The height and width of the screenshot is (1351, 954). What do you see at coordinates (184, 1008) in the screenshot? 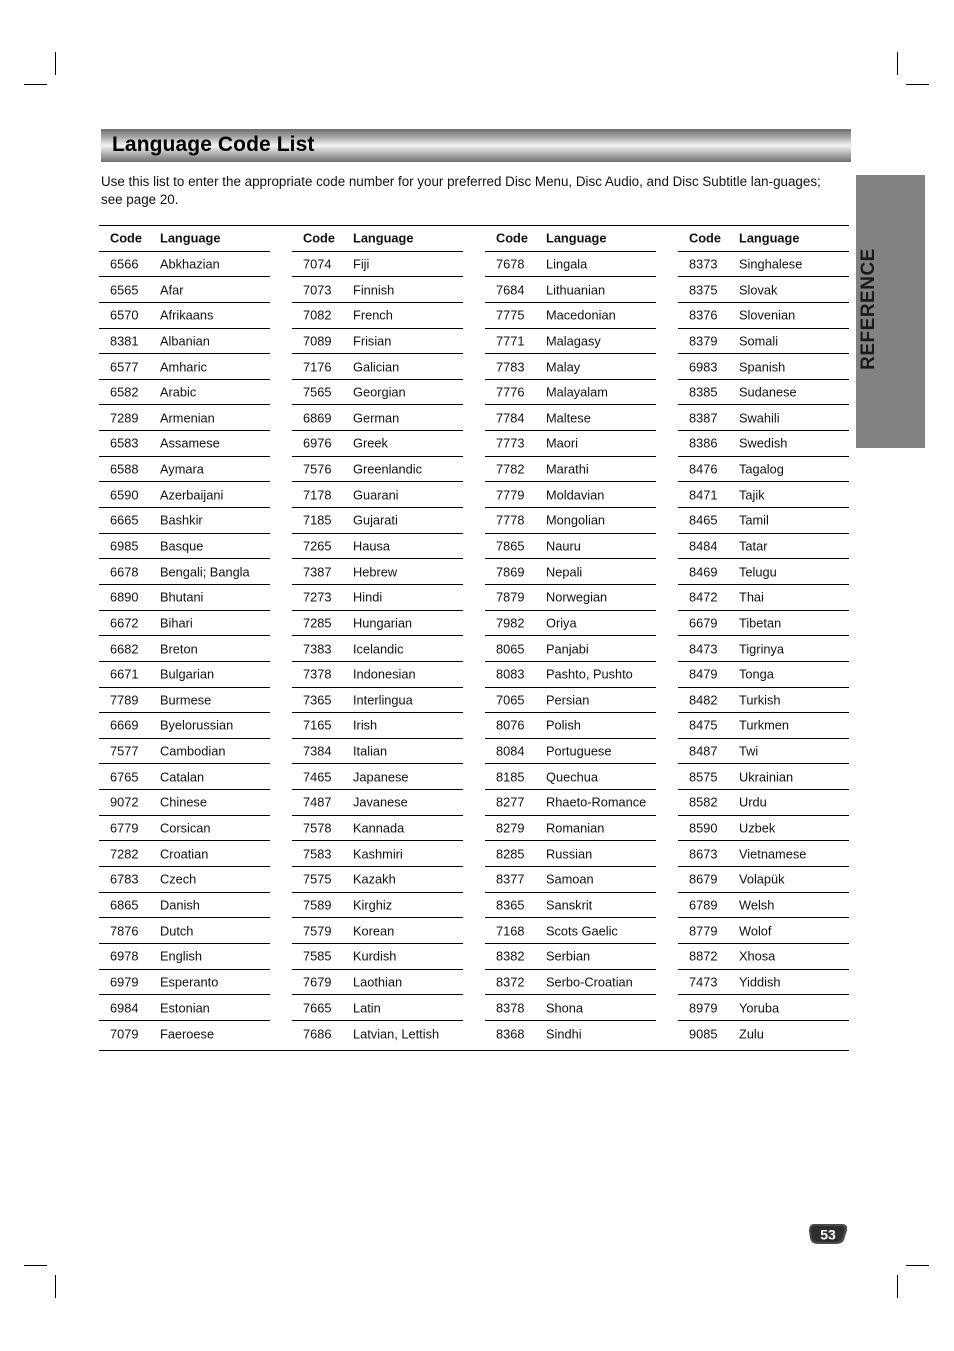
I see `table-row: 6984 Estonian` at bounding box center [184, 1008].